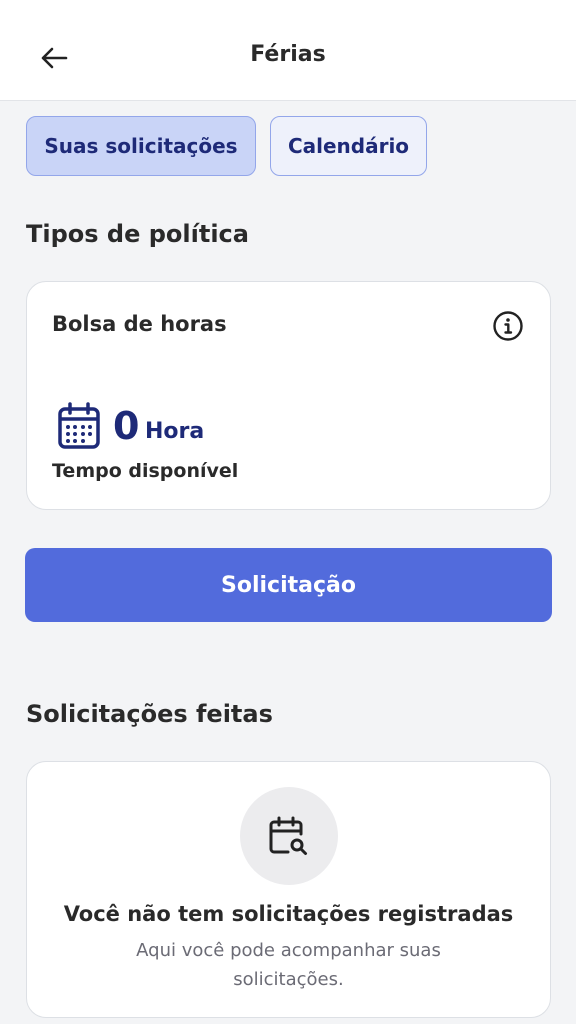 This screenshot has width=576, height=1024. Describe the element at coordinates (139, 324) in the screenshot. I see `policy-name: Bolsa de horas` at that location.